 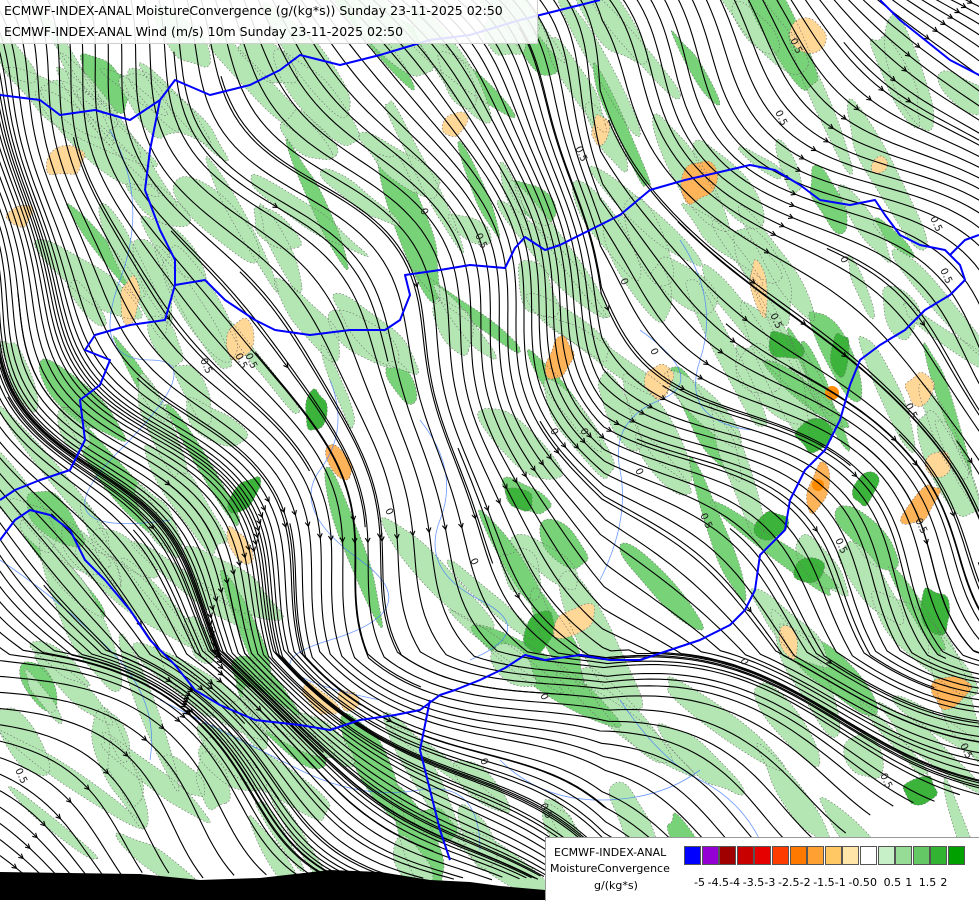 I want to click on legend-units: g/(kg*s), so click(x=616, y=885).